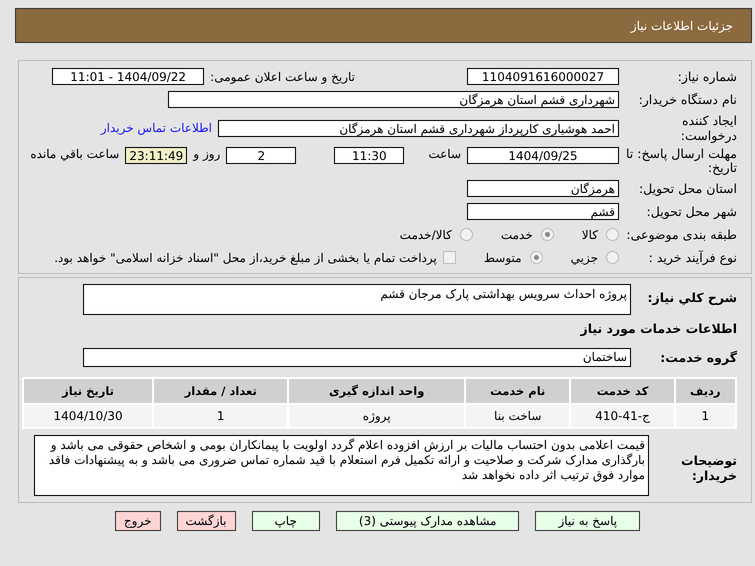 The height and width of the screenshot is (566, 755). What do you see at coordinates (543, 211) in the screenshot?
I see `city-field: قشم` at bounding box center [543, 211].